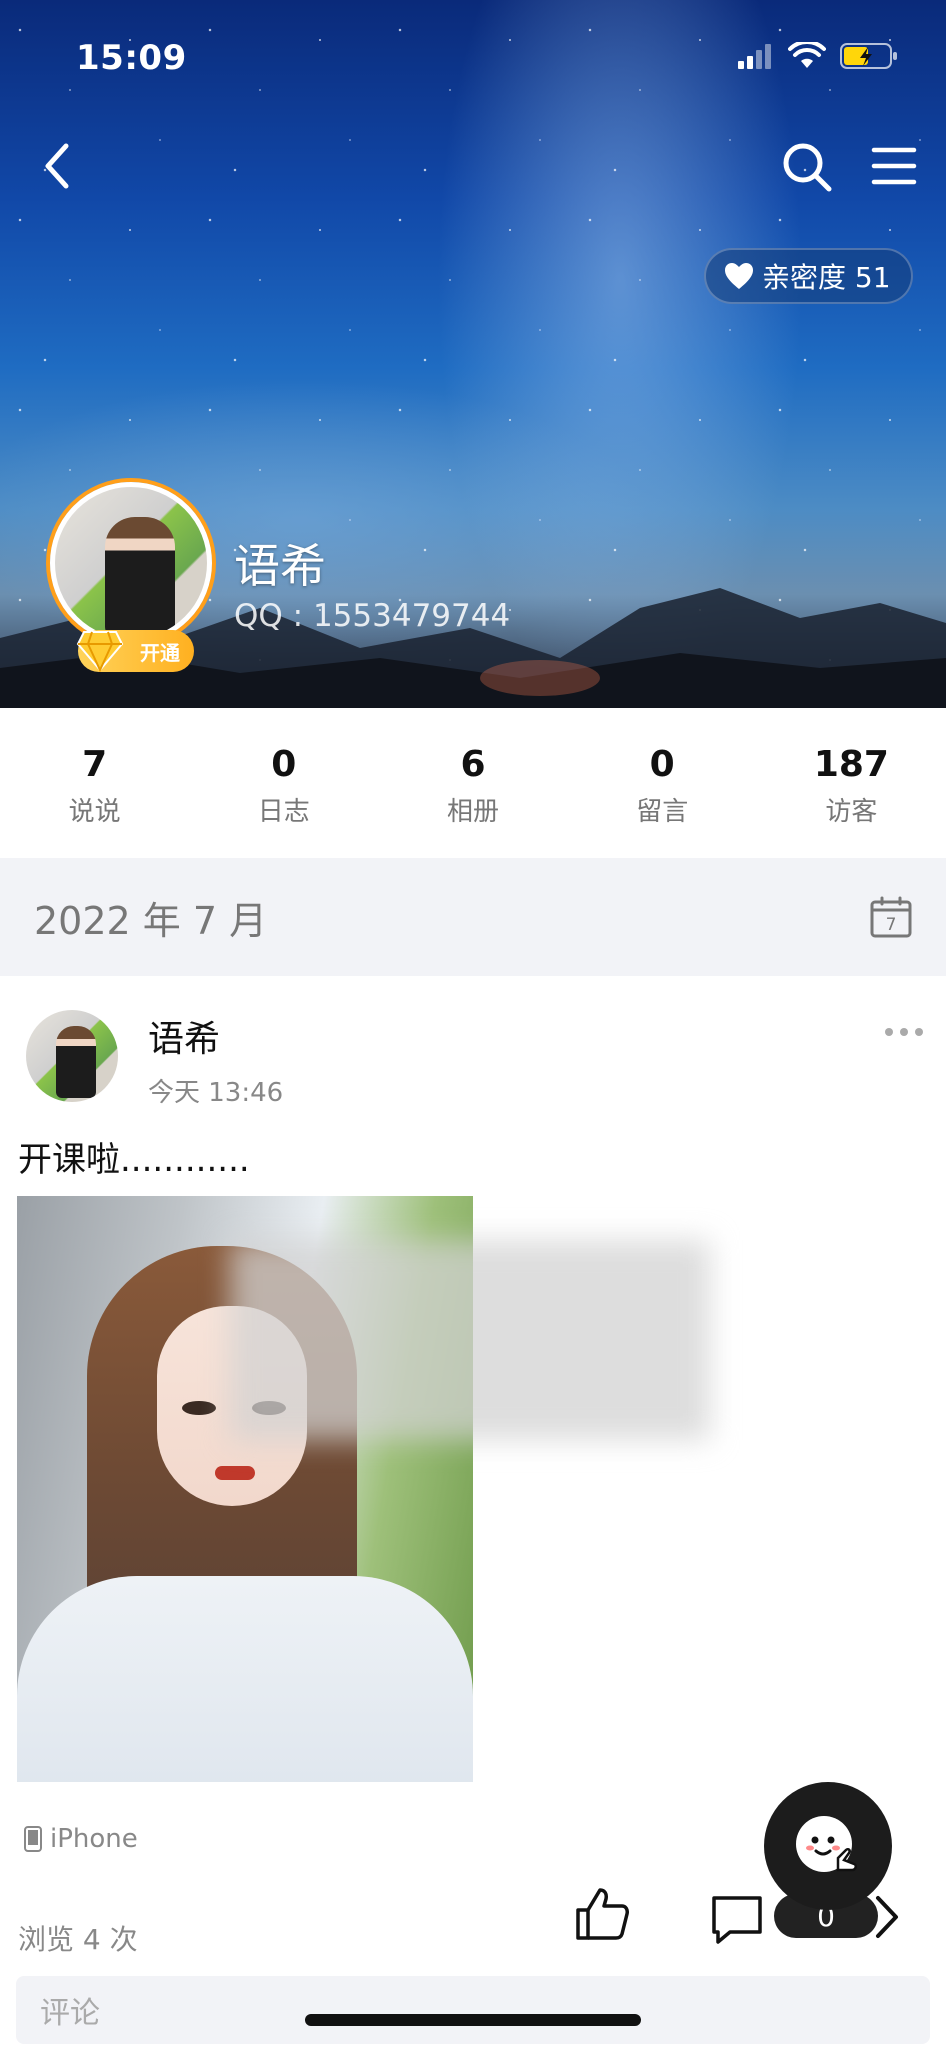  I want to click on profile-qq-number: QQ : 1553479744, so click(372, 616).